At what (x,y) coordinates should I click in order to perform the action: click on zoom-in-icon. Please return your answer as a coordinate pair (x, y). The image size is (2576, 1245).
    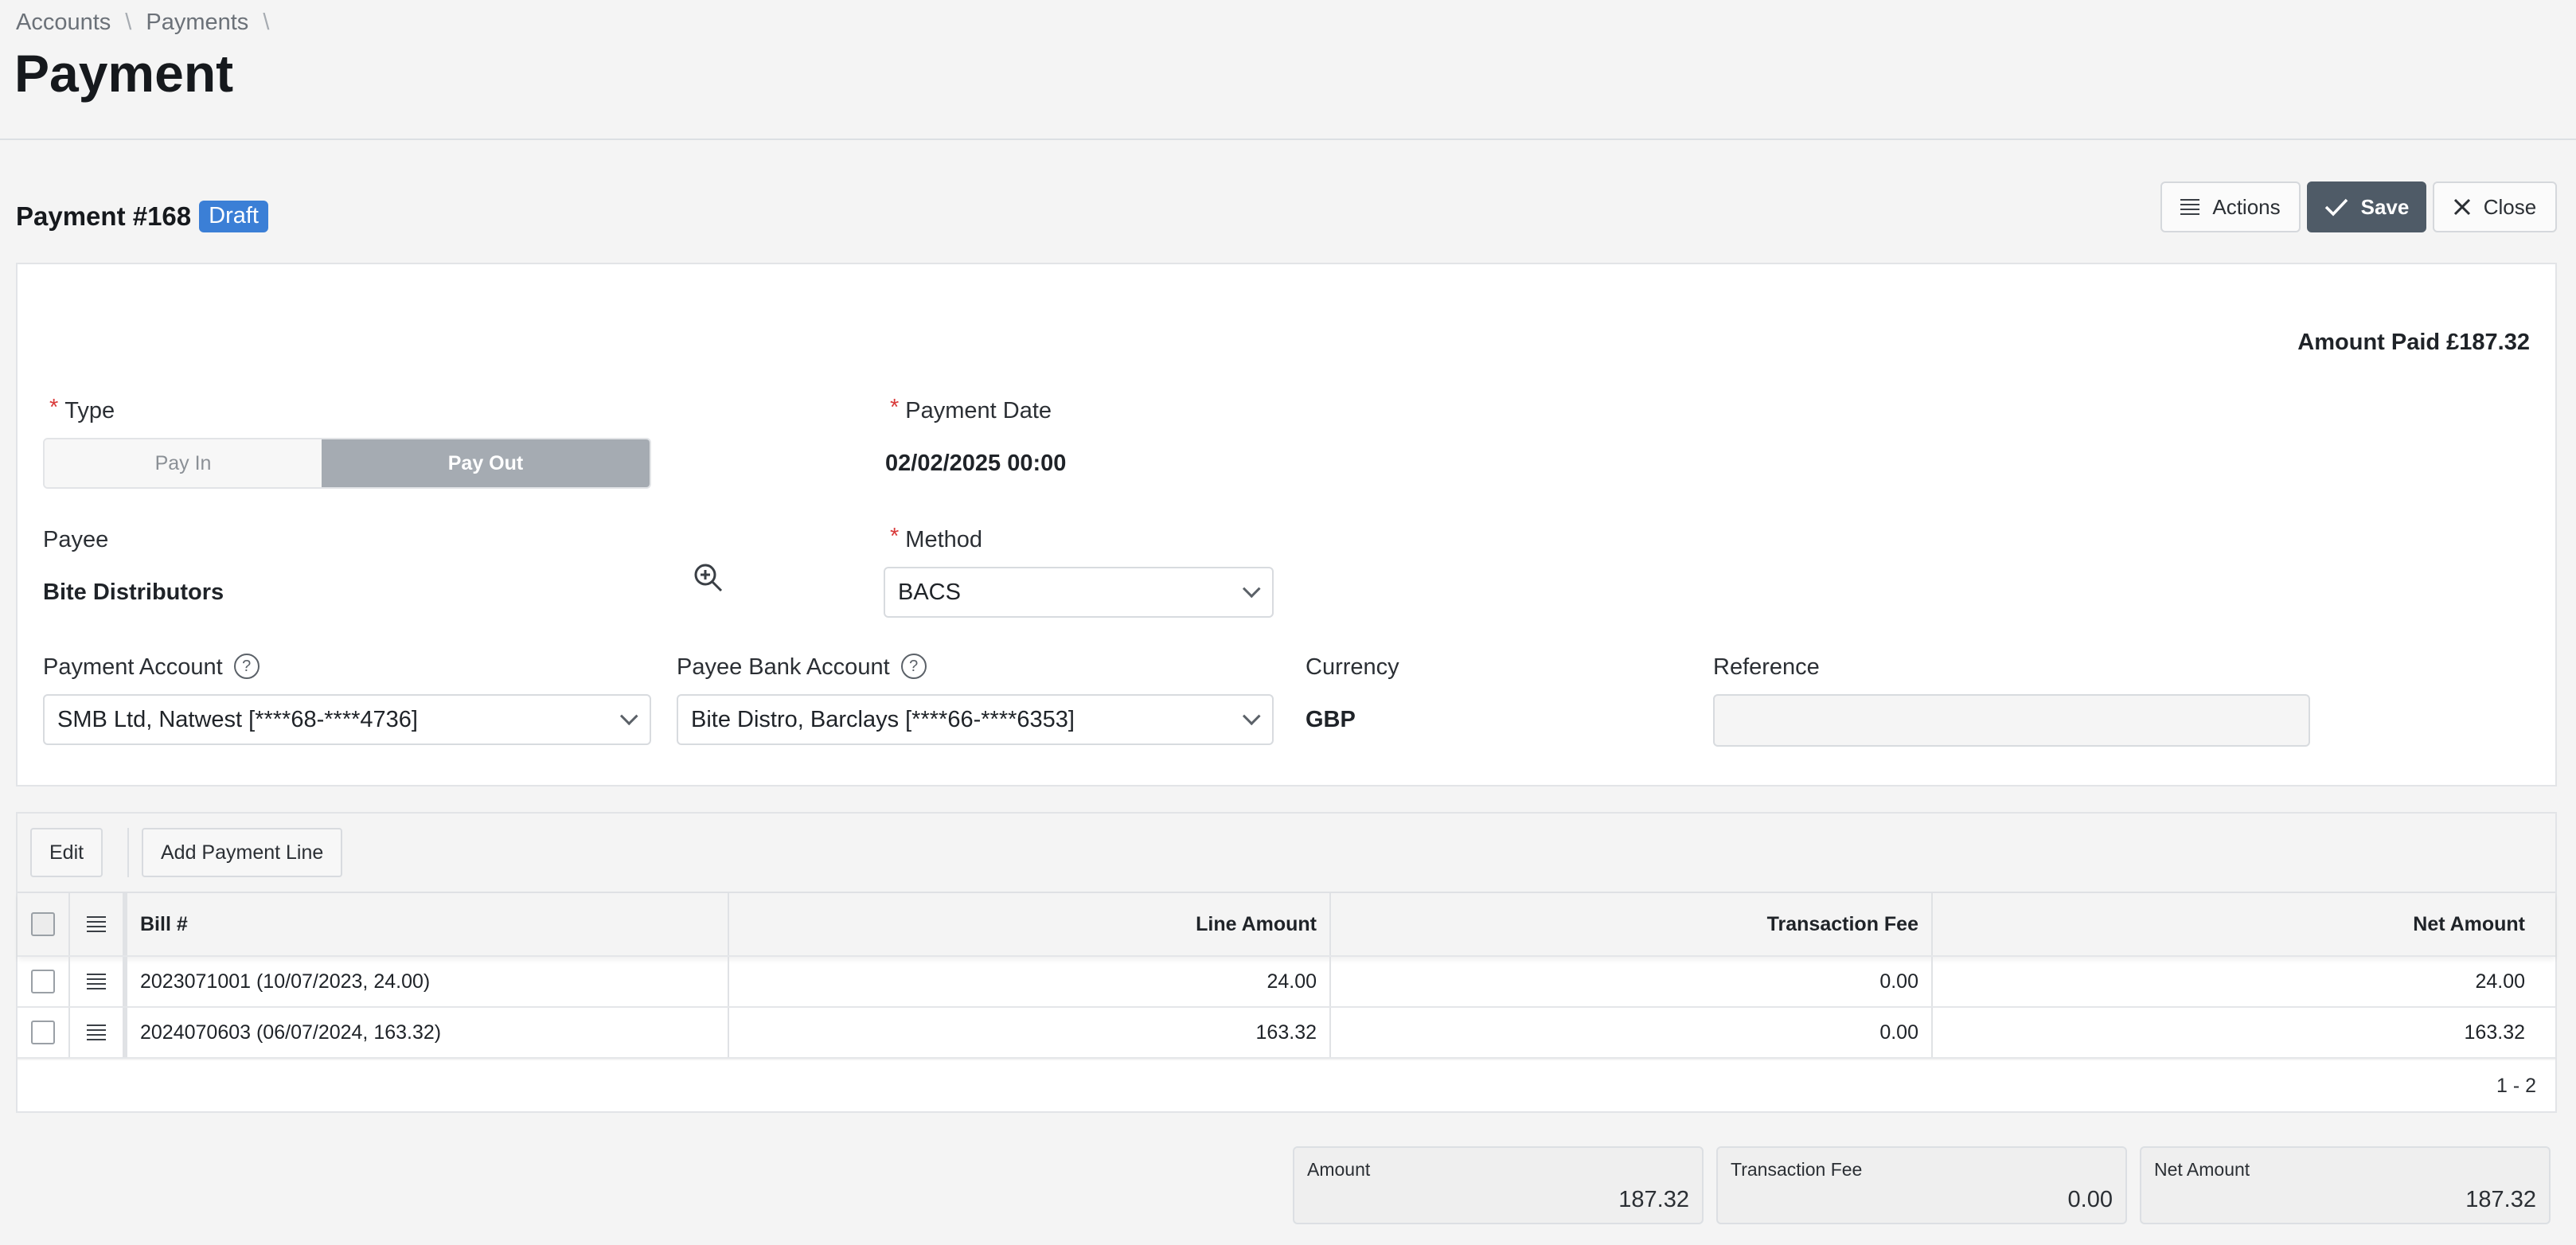
    Looking at the image, I should click on (708, 578).